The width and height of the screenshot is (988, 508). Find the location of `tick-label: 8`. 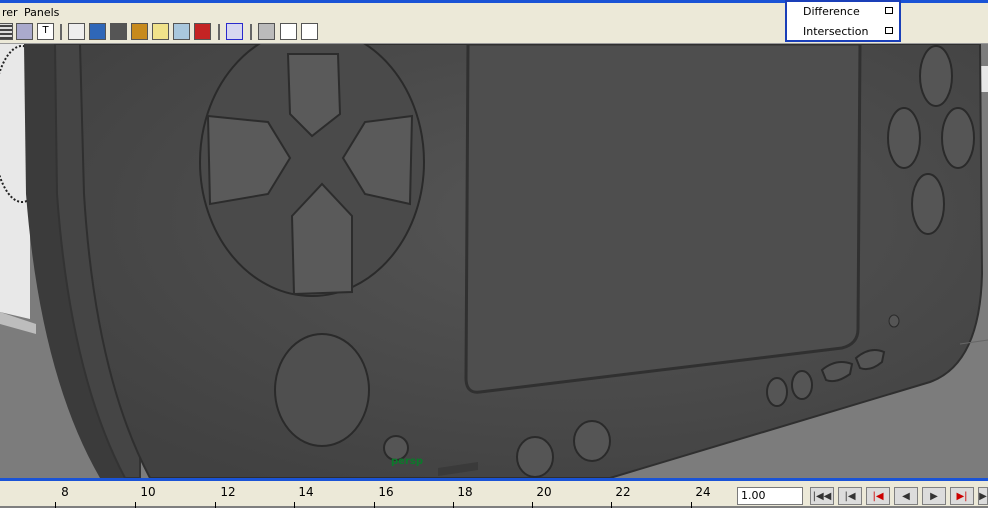

tick-label: 8 is located at coordinates (65, 492).